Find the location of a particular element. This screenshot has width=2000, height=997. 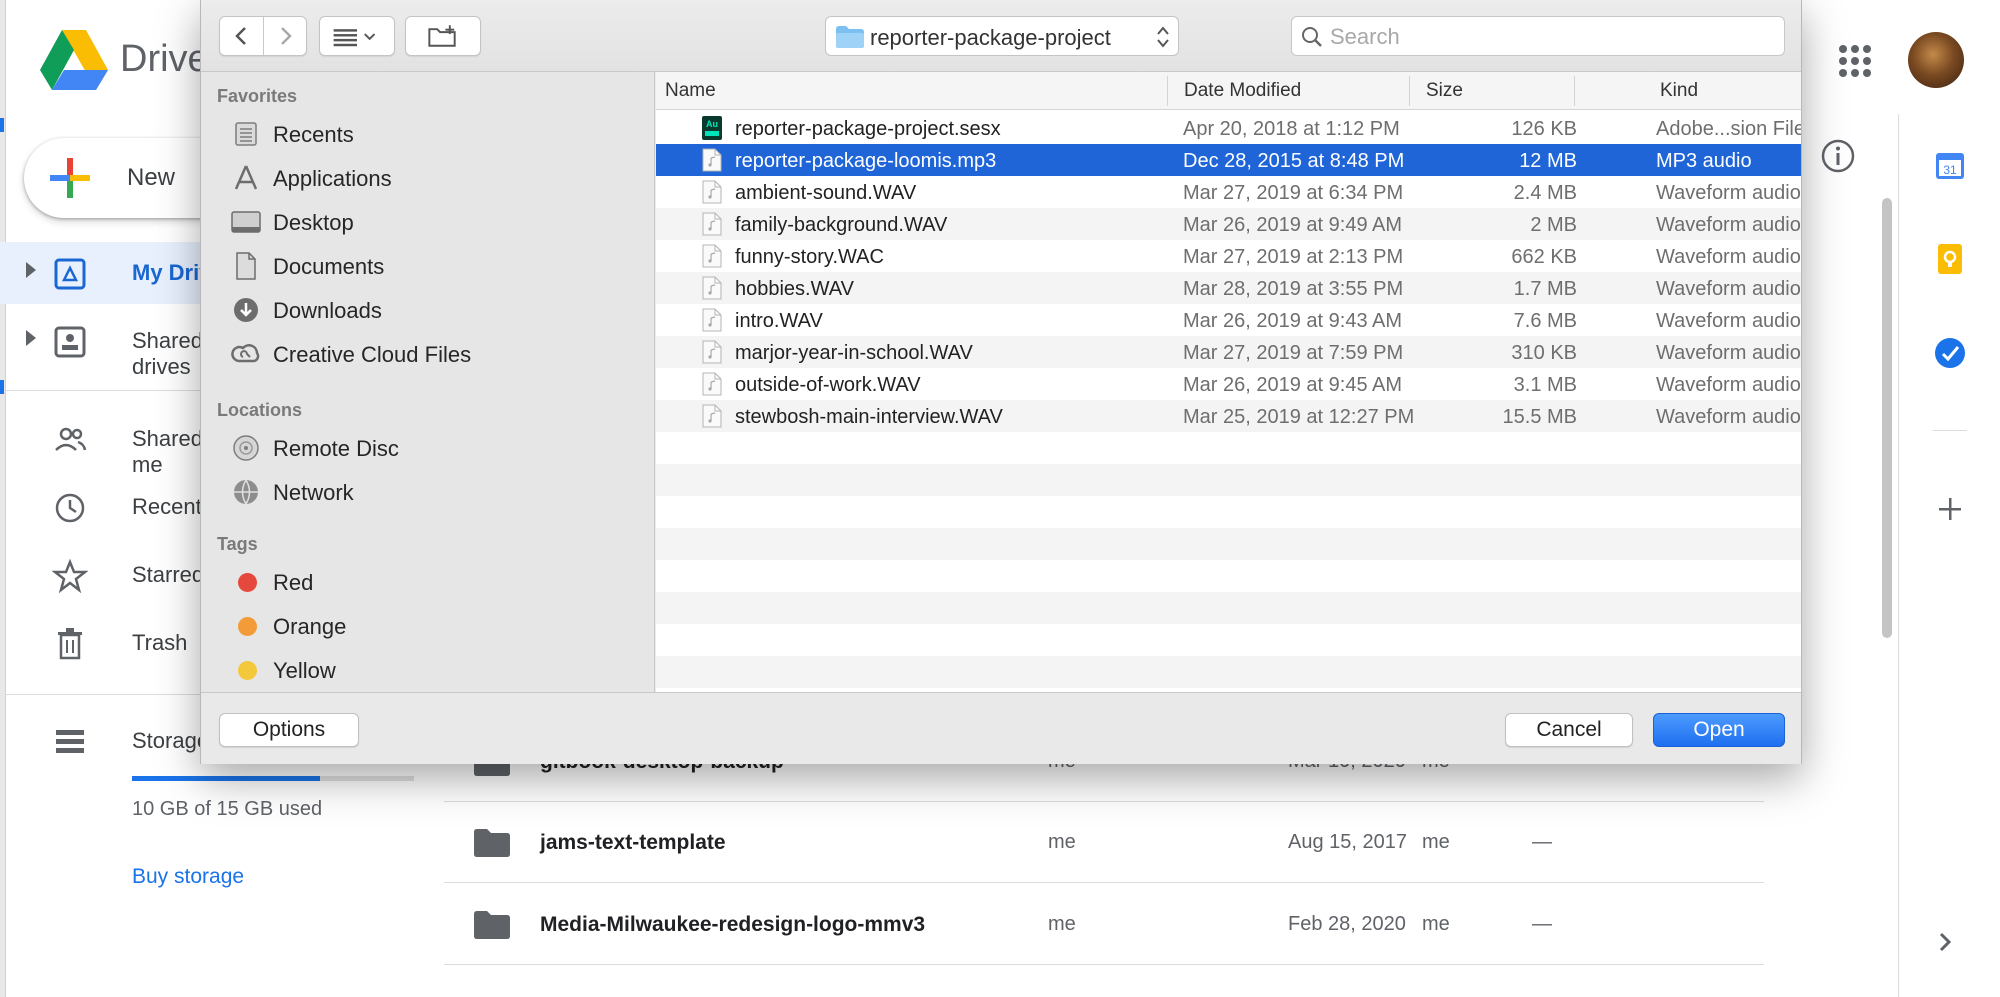

sidebar-item-downloads: Downloads is located at coordinates (427, 310).